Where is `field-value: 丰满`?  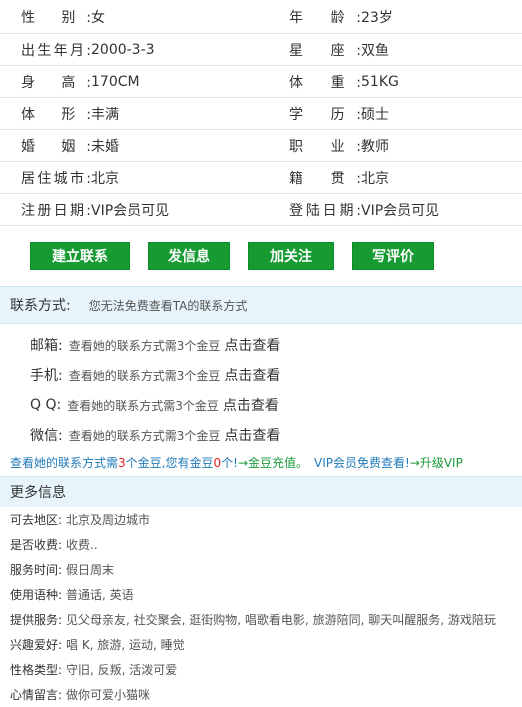
field-value: 丰满 is located at coordinates (105, 114).